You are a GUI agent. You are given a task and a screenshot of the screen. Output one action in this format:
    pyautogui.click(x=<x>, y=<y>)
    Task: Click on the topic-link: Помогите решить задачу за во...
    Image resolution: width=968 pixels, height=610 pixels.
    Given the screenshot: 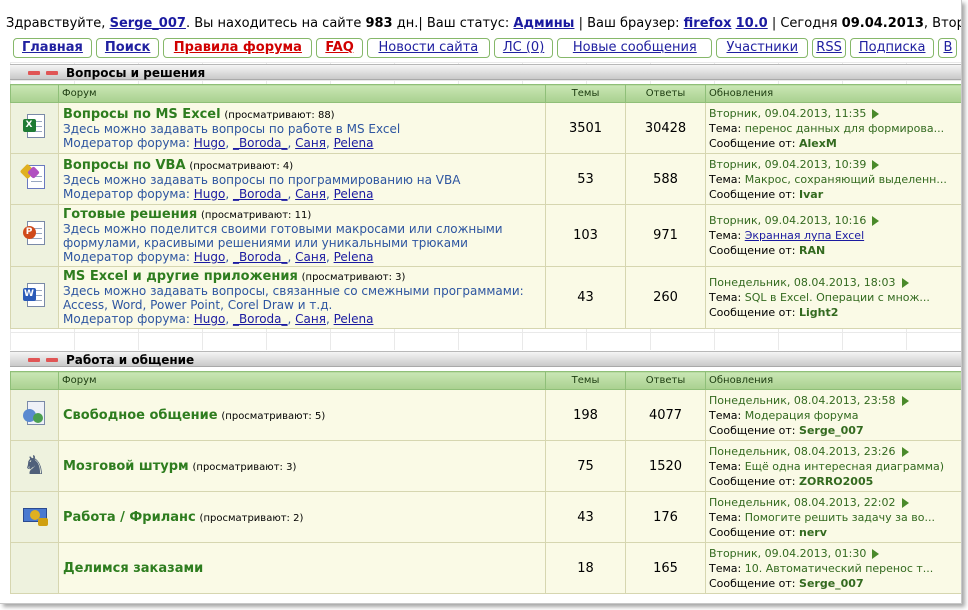 What is the action you would take?
    pyautogui.click(x=840, y=517)
    